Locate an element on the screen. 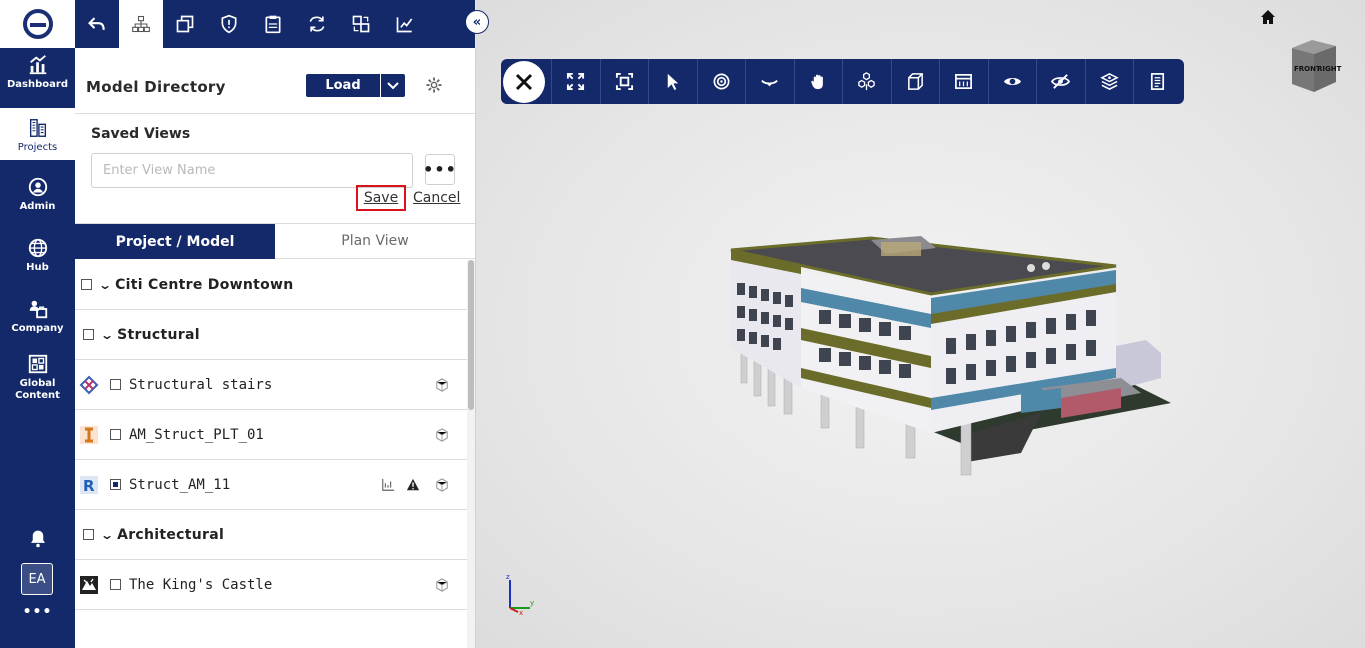 The image size is (1365, 648). expand-icon is located at coordinates (576, 81).